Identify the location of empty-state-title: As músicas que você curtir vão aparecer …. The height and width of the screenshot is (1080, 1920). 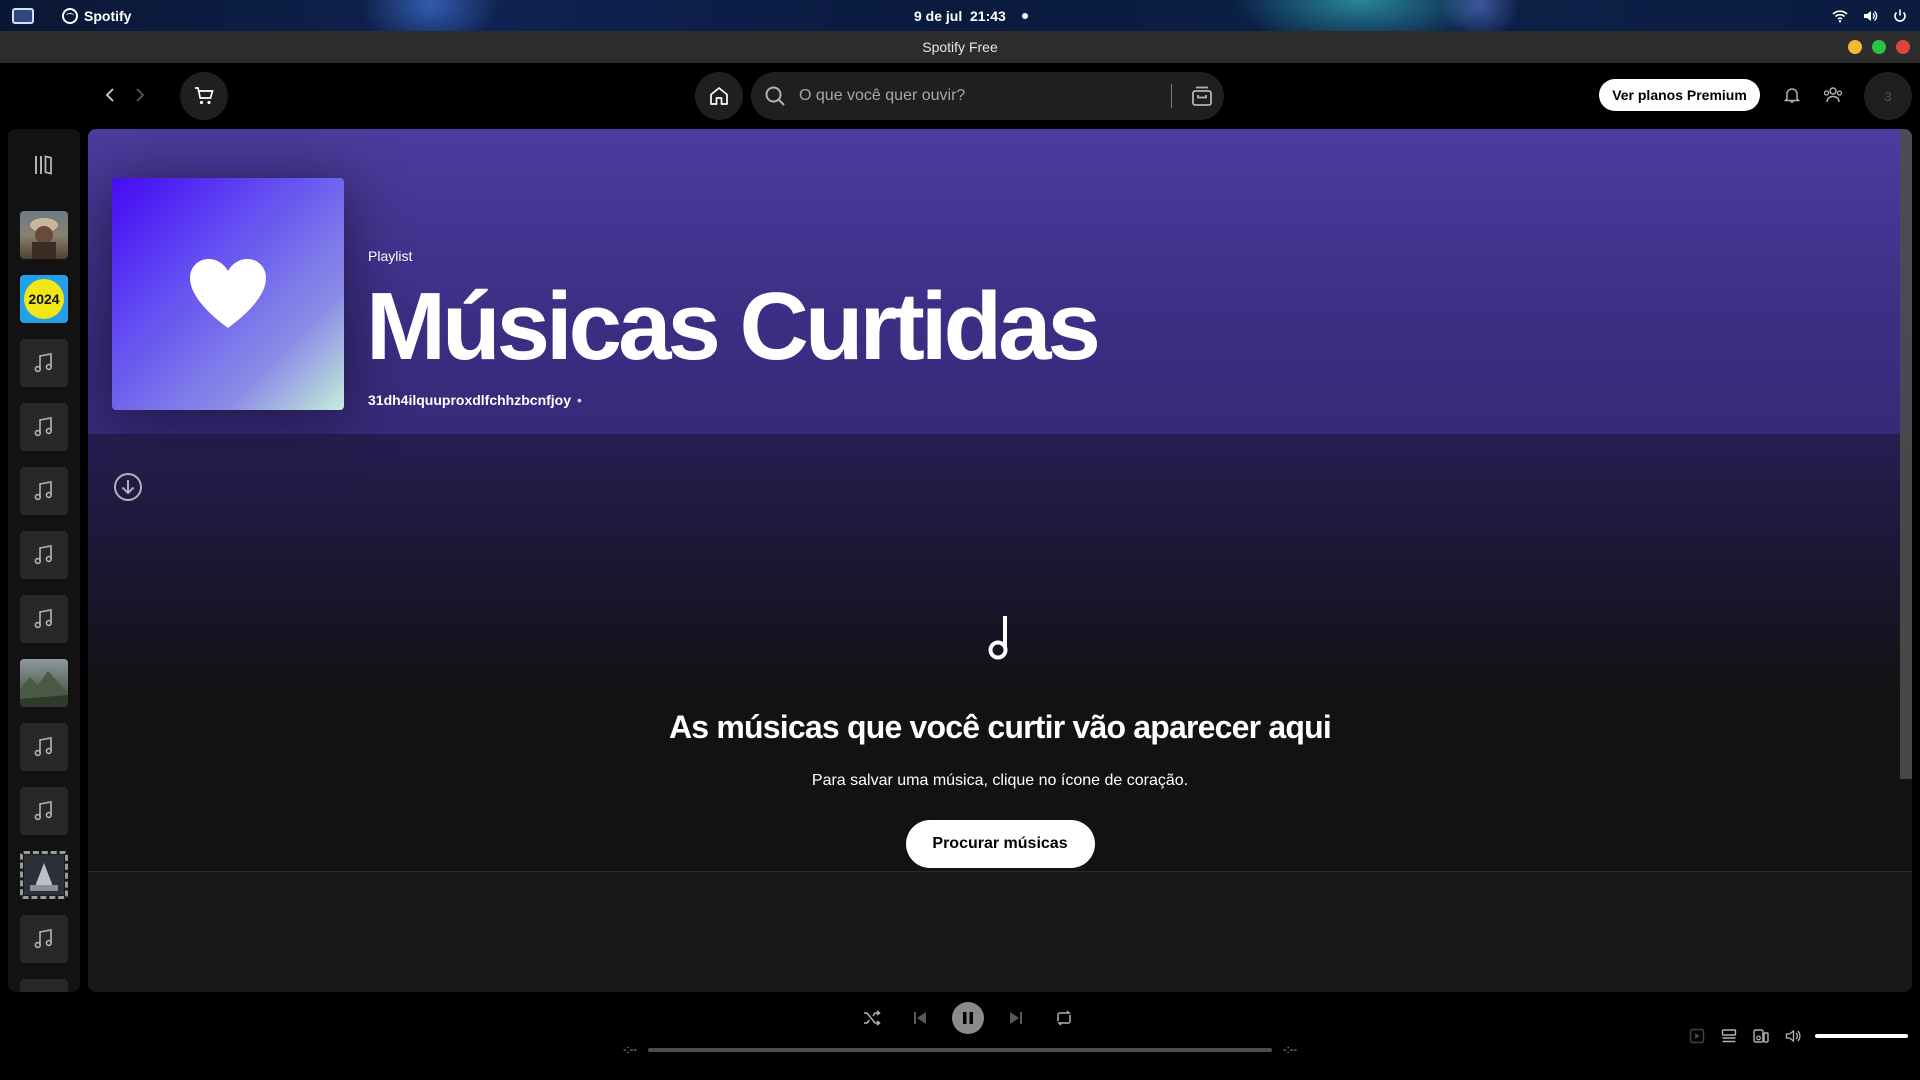
(1000, 727).